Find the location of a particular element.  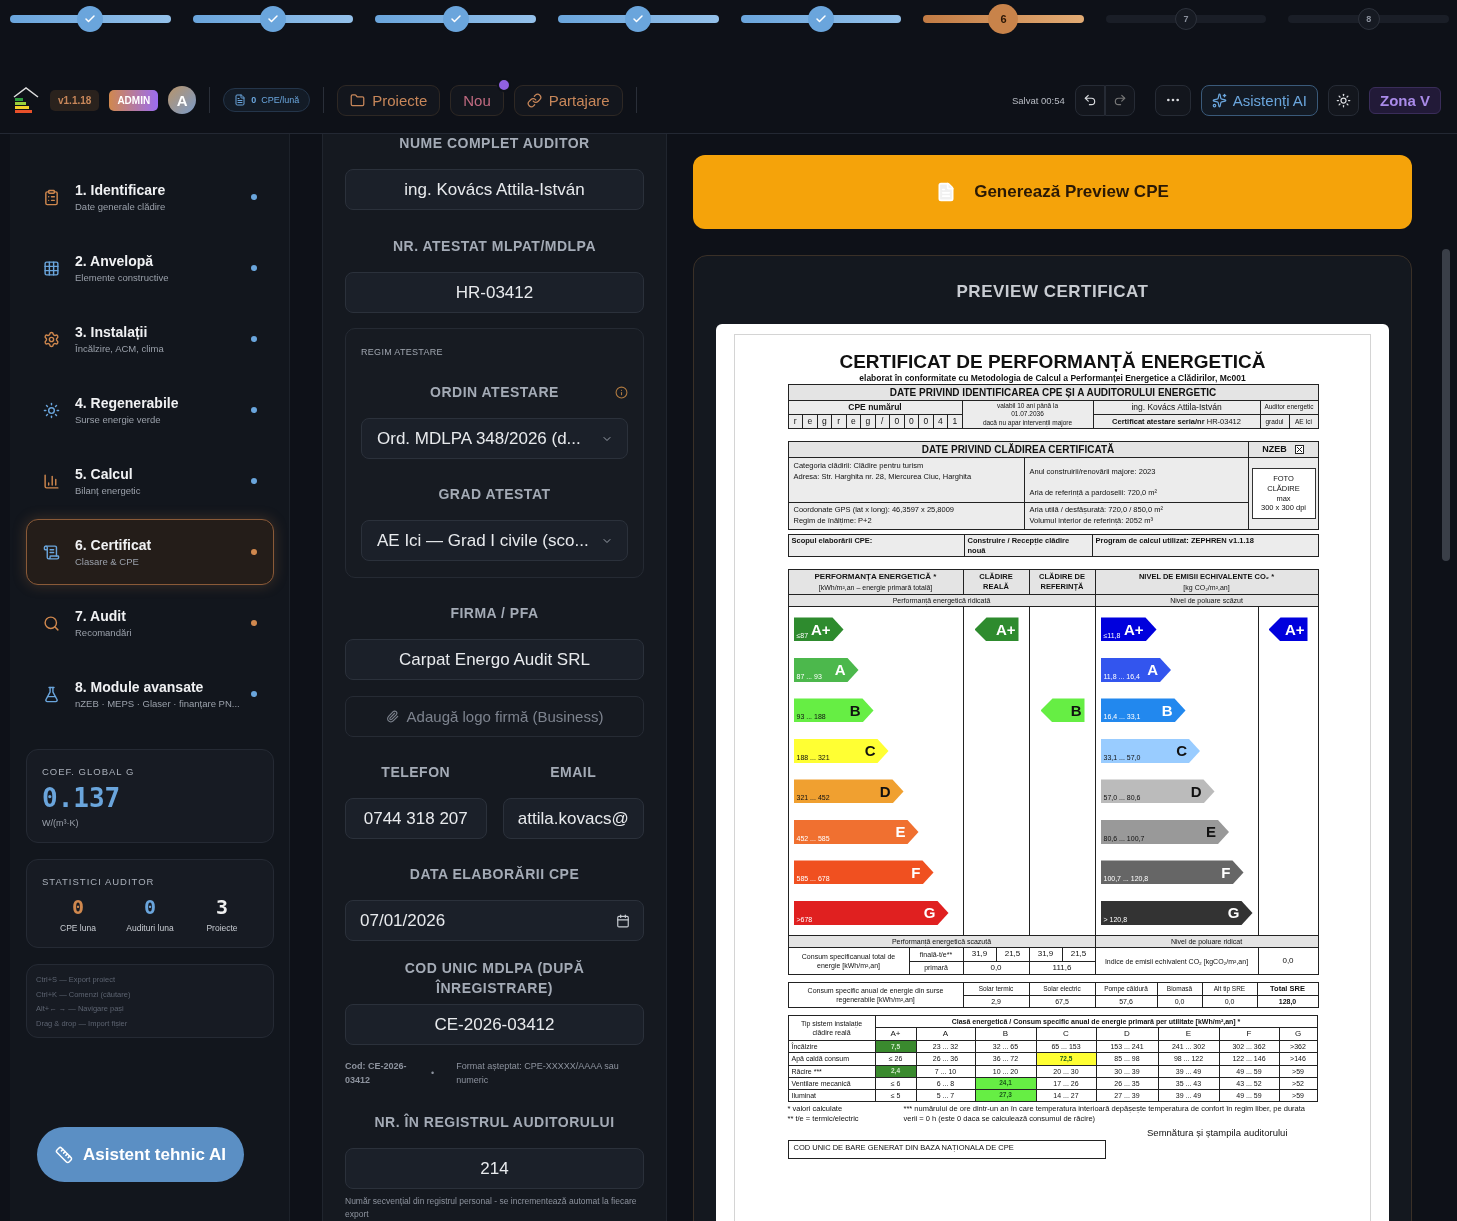

nav-title: 5. Calcul is located at coordinates (104, 474).